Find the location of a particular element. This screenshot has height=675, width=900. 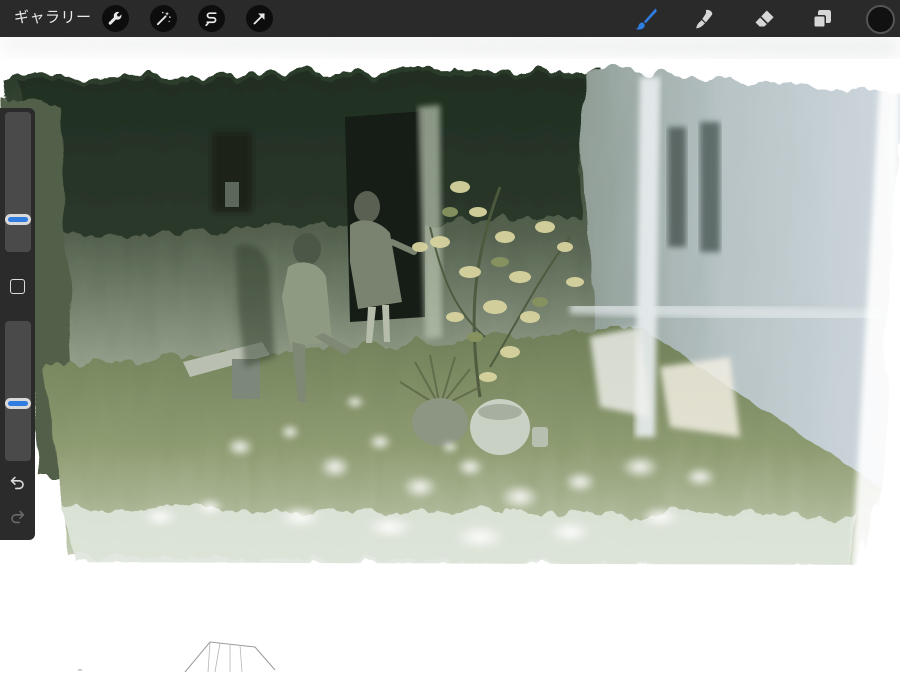

transform-button is located at coordinates (259, 18).